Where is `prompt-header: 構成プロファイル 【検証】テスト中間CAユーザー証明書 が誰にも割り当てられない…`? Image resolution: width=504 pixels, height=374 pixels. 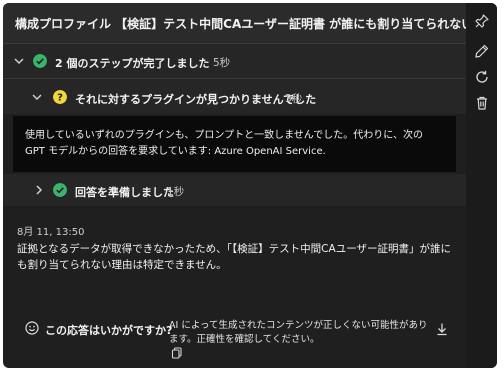
prompt-header: 構成プロファイル 【検証】テスト中間CAユーザー証明書 が誰にも割り当てられない… is located at coordinates (250, 23).